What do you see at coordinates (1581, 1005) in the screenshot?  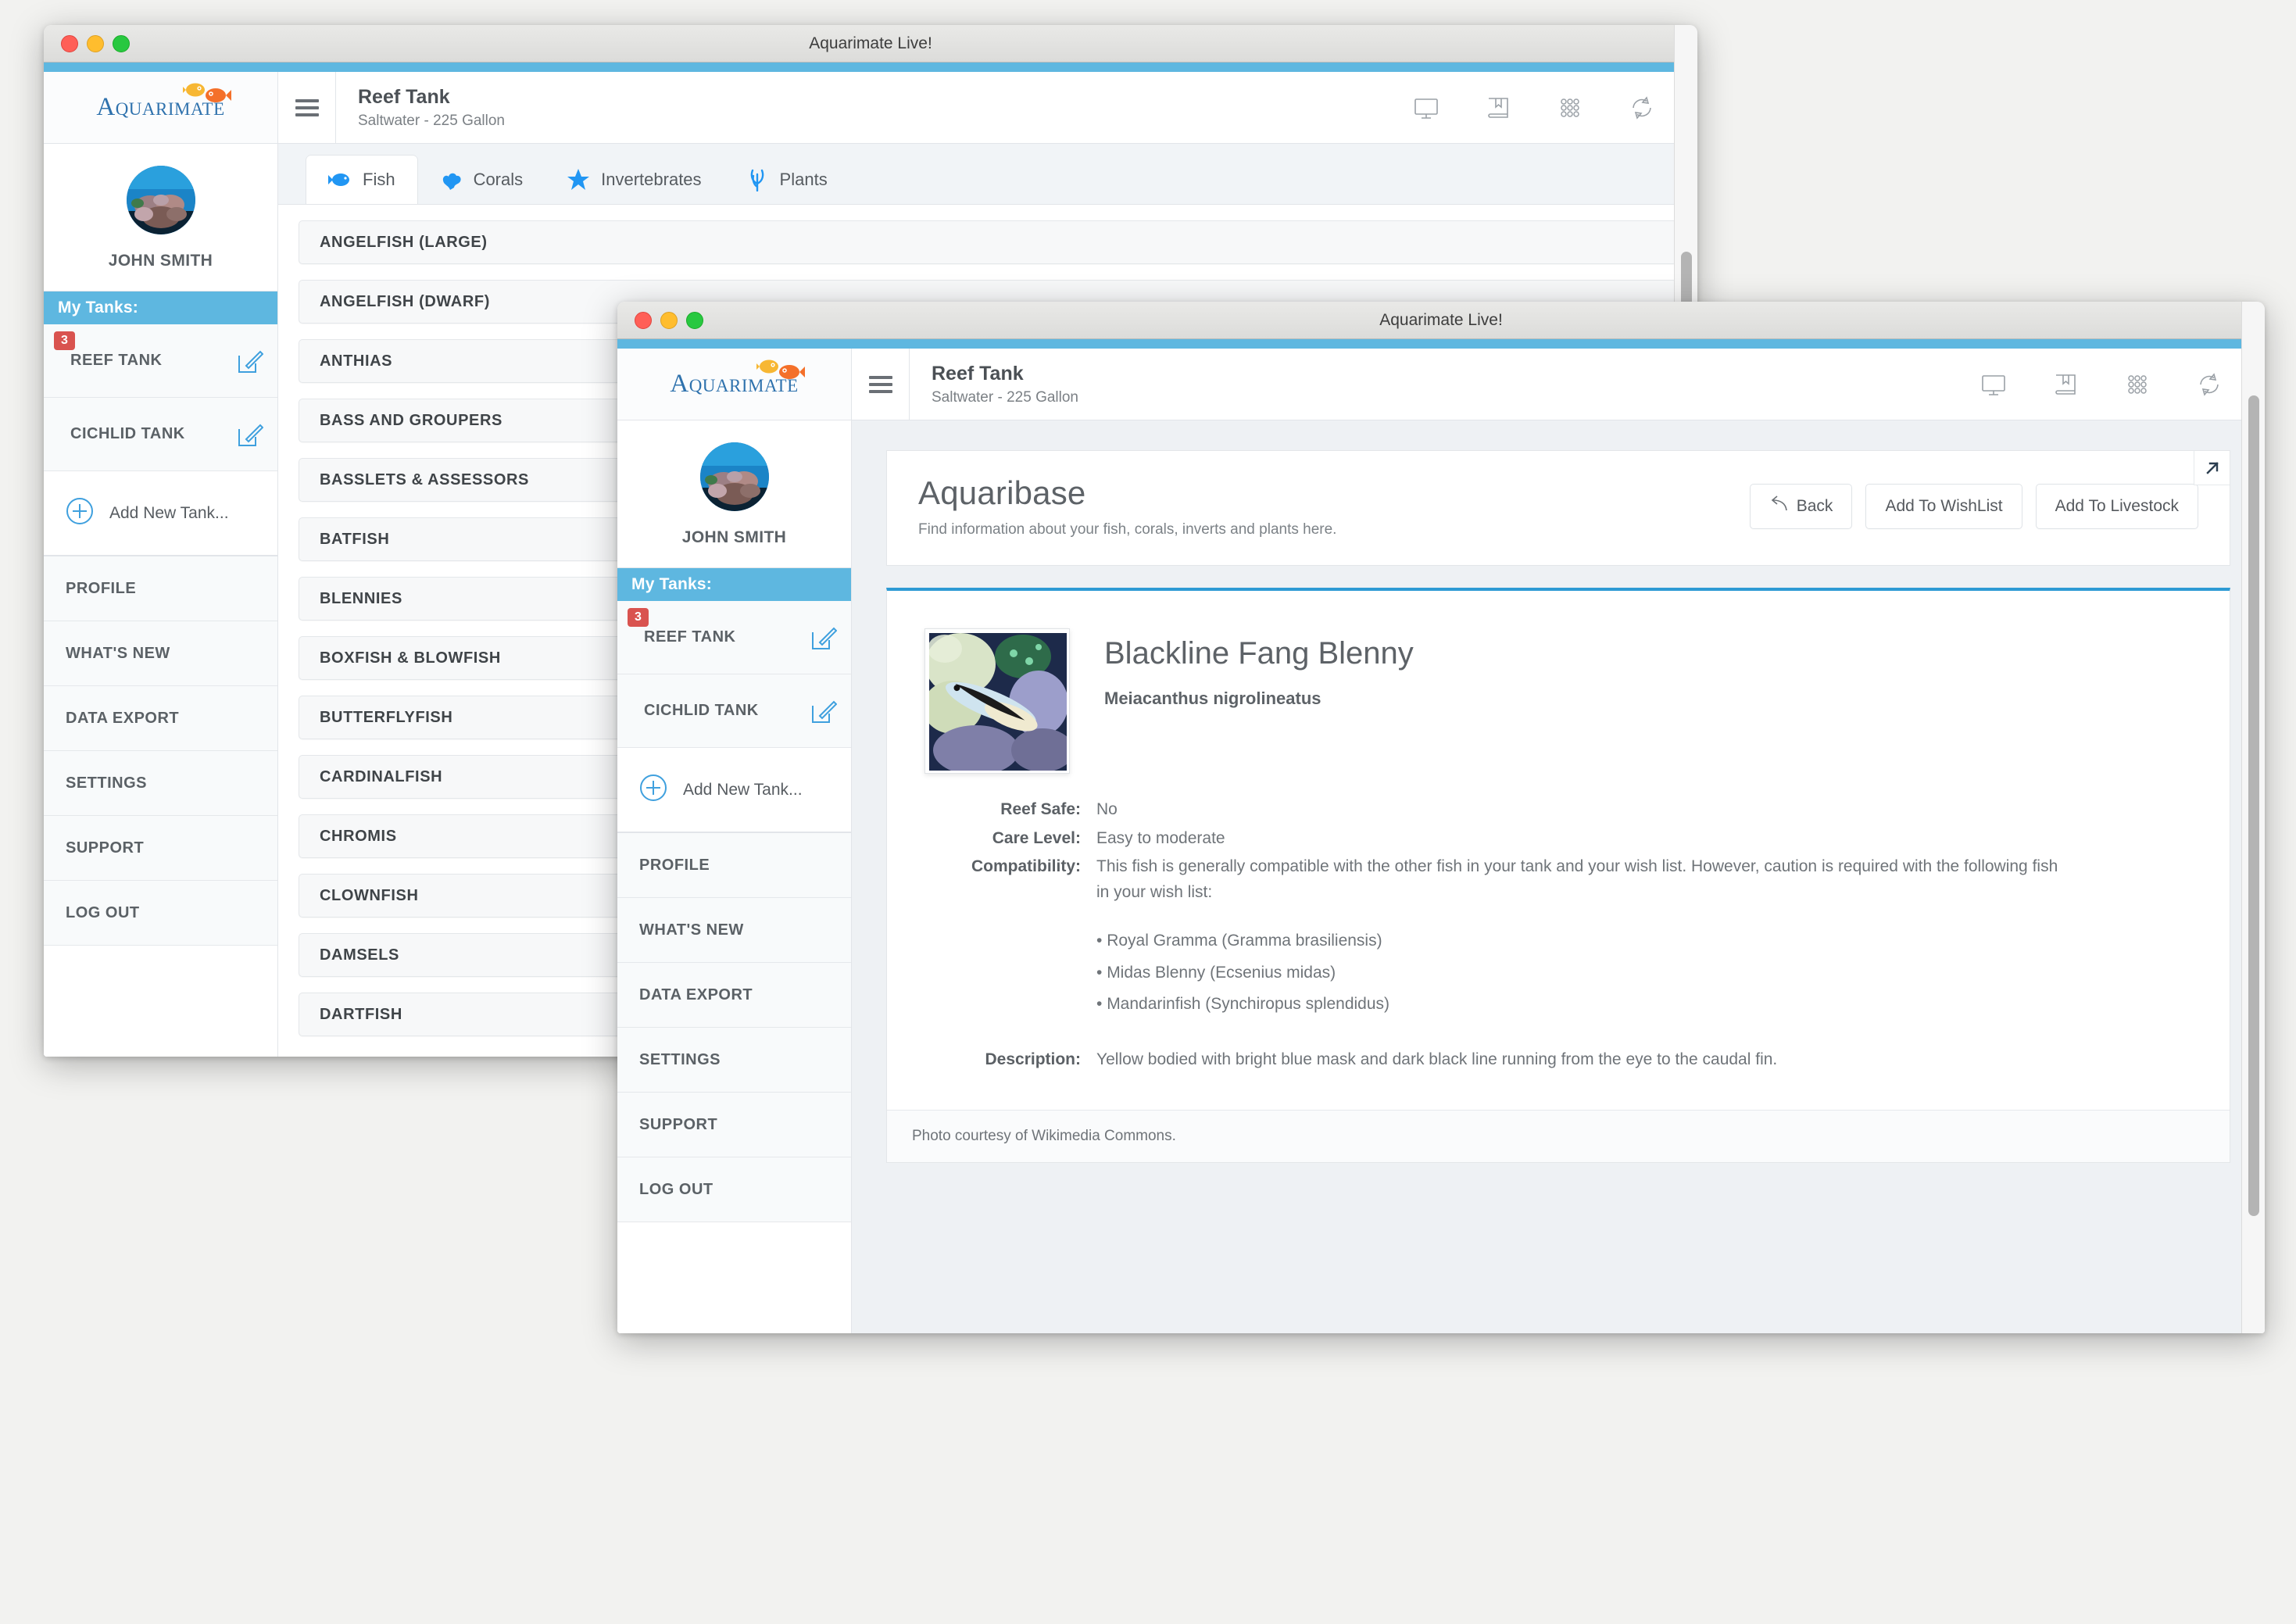 I see `list-item: Mandarinfish (Synchiropus splendidus)` at bounding box center [1581, 1005].